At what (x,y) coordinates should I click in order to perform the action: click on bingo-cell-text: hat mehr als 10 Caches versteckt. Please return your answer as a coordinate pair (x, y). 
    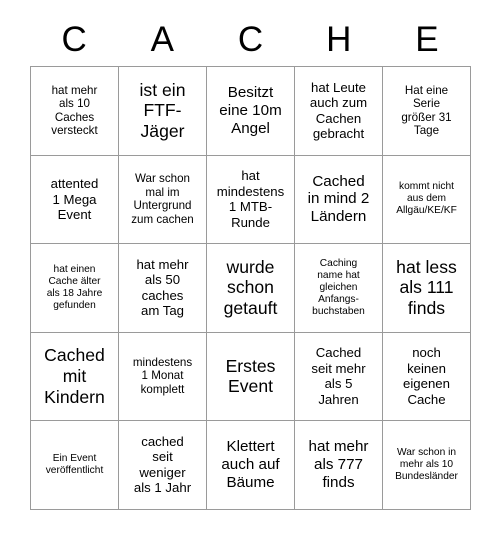
    Looking at the image, I should click on (74, 110).